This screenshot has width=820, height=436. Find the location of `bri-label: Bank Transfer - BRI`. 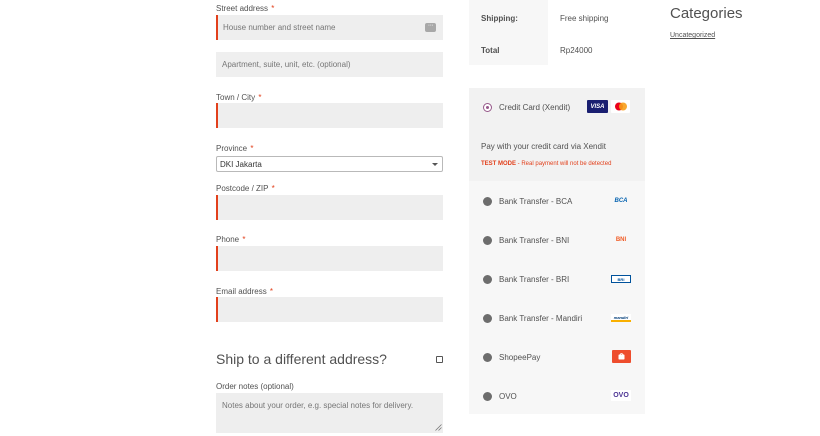

bri-label: Bank Transfer - BRI is located at coordinates (534, 279).